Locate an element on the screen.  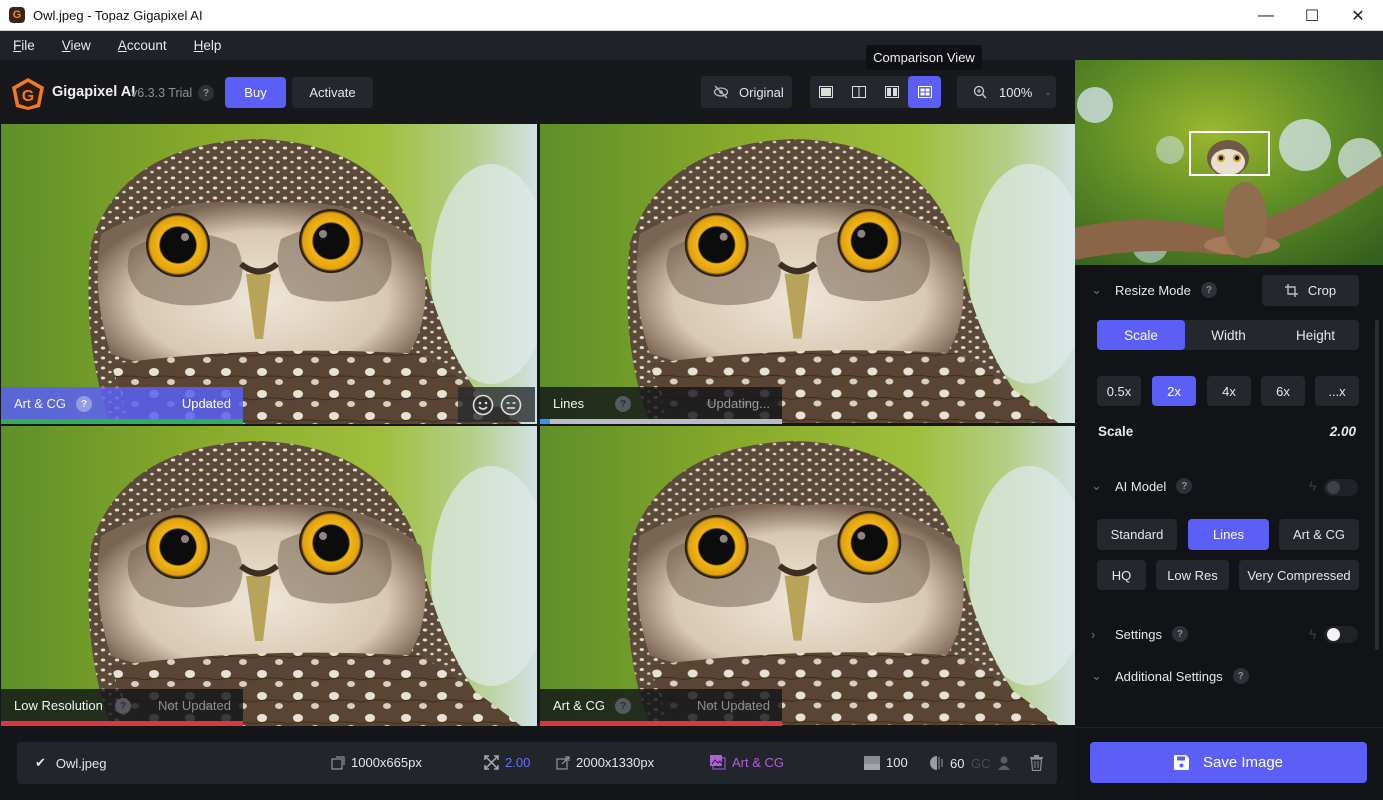
output-size-value: 2000x1330px is located at coordinates (615, 762).